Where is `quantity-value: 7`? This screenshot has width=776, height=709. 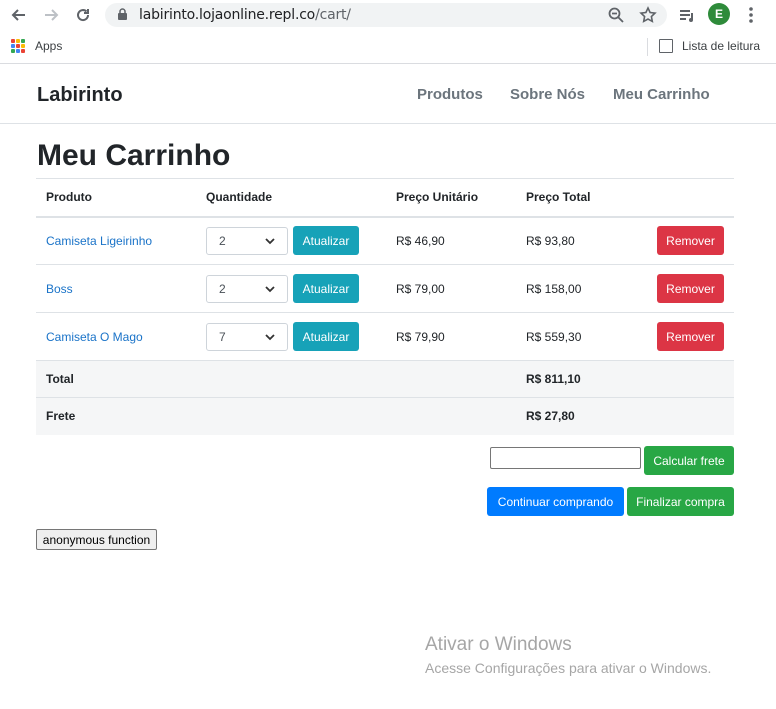
quantity-value: 7 is located at coordinates (222, 336).